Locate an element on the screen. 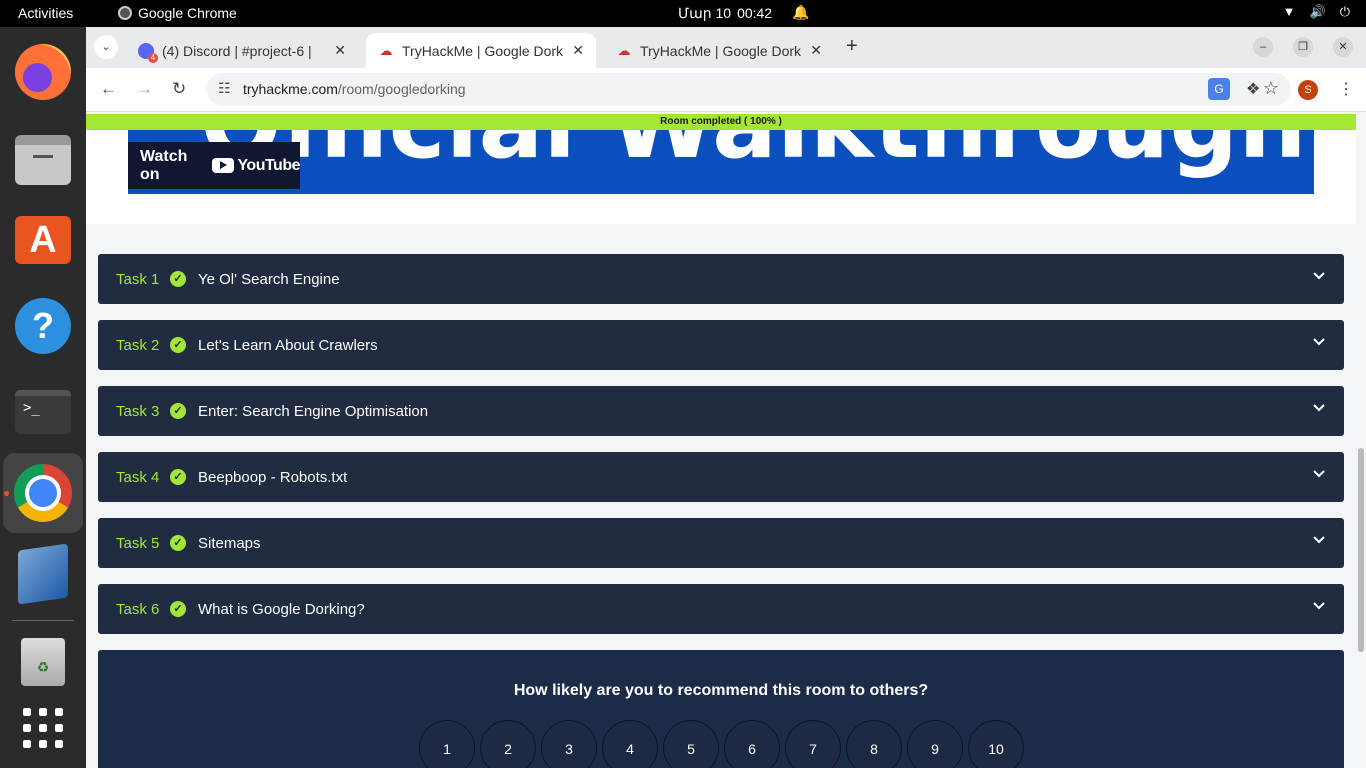 The width and height of the screenshot is (1366, 768). url-text: tryhackme.com/room/googledorking is located at coordinates (354, 89).